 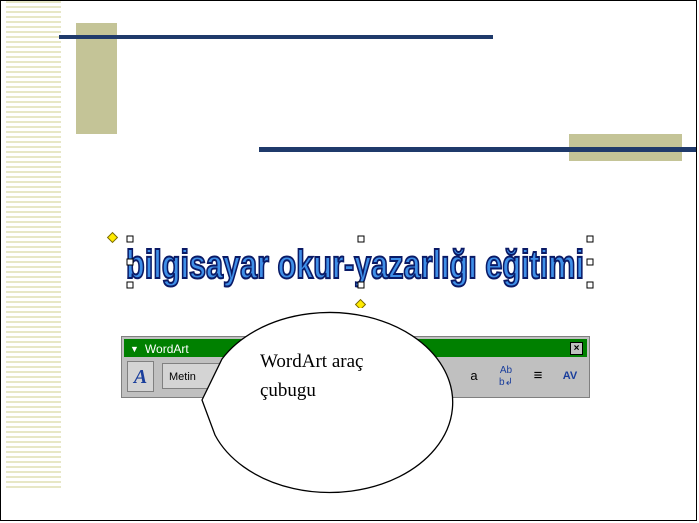 What do you see at coordinates (590, 239) in the screenshot?
I see `wordart-resize-handle-tr` at bounding box center [590, 239].